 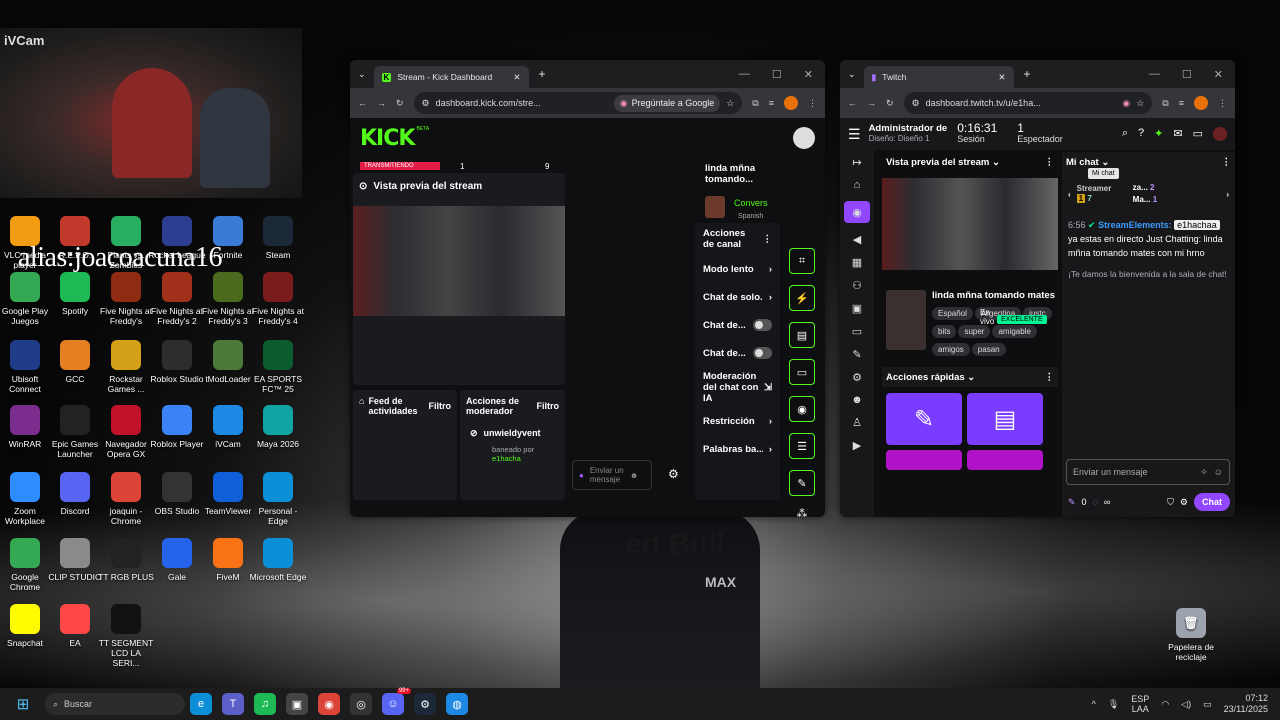 What do you see at coordinates (802, 298) in the screenshot?
I see `bolt-icon: ⚡` at bounding box center [802, 298].